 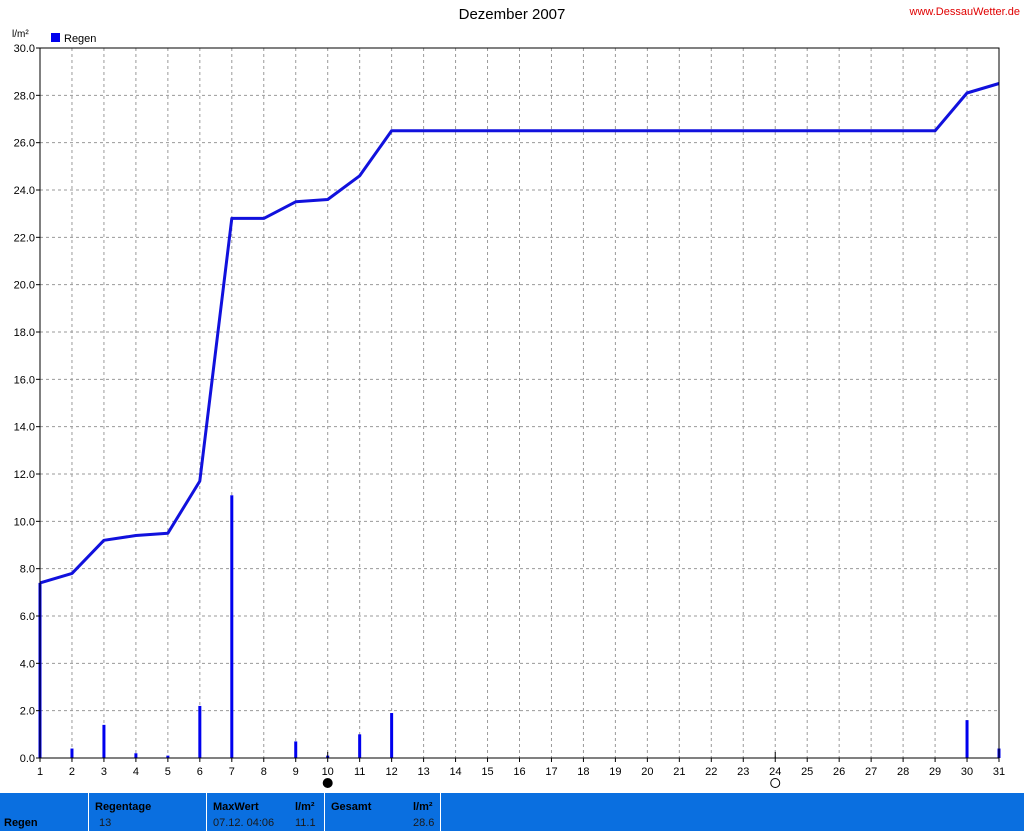 I want to click on y-tick-label: 20.0, so click(x=24, y=286).